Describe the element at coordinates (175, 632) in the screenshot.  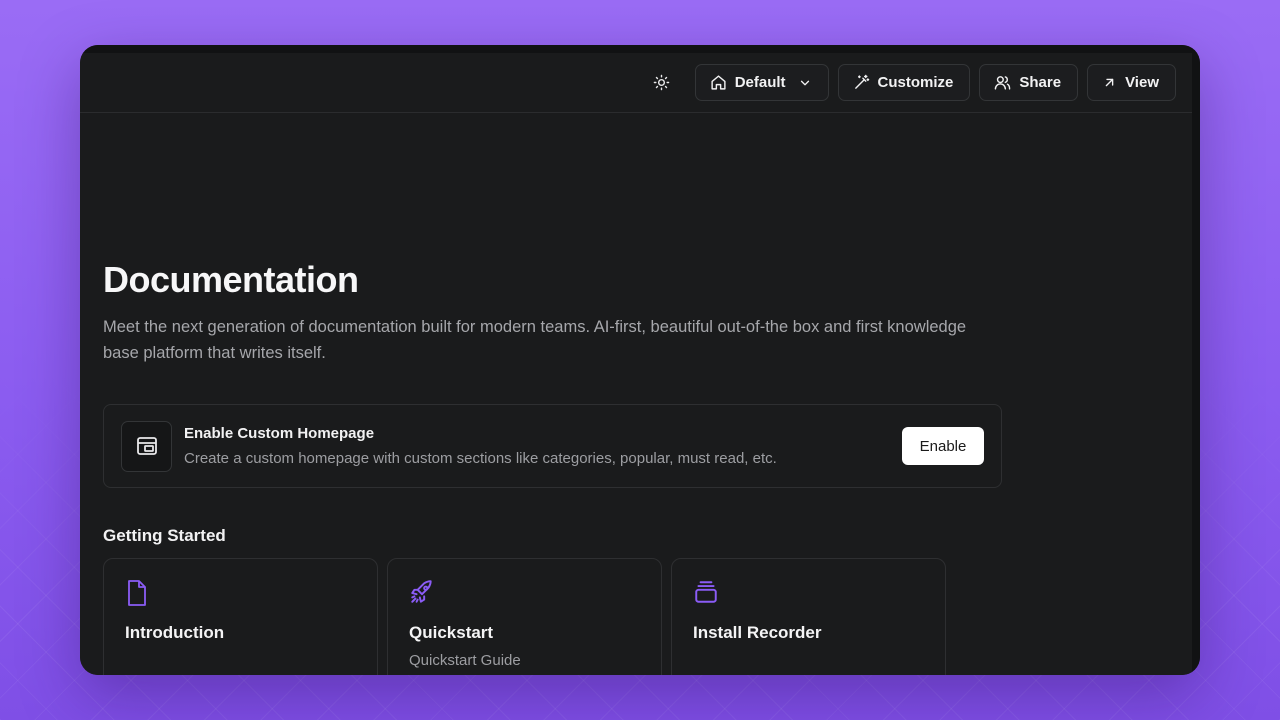
I see `card-title: Introduction` at that location.